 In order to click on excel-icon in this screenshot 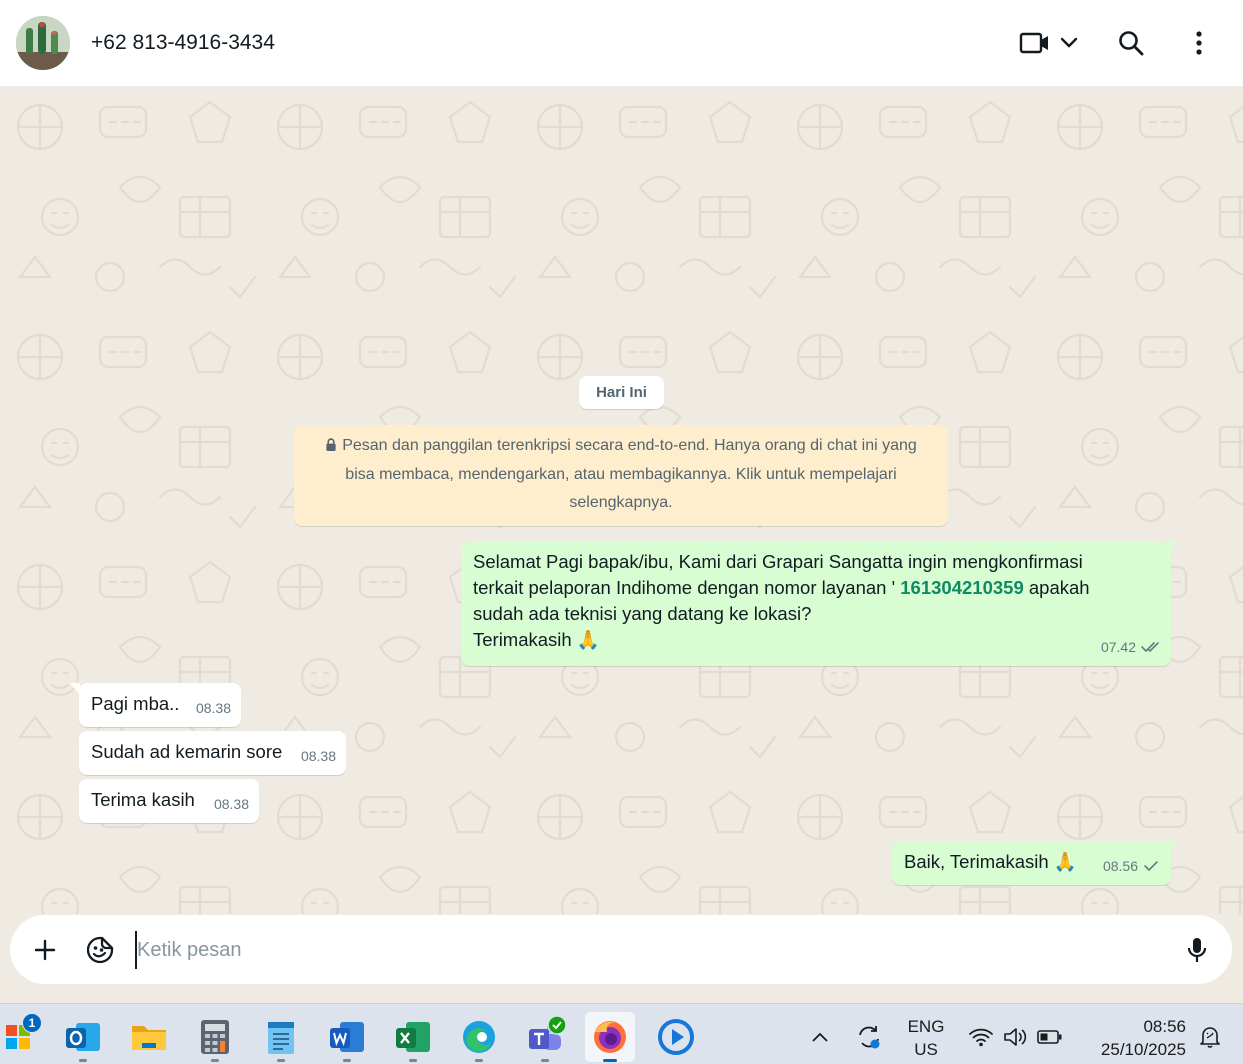, I will do `click(413, 1037)`.